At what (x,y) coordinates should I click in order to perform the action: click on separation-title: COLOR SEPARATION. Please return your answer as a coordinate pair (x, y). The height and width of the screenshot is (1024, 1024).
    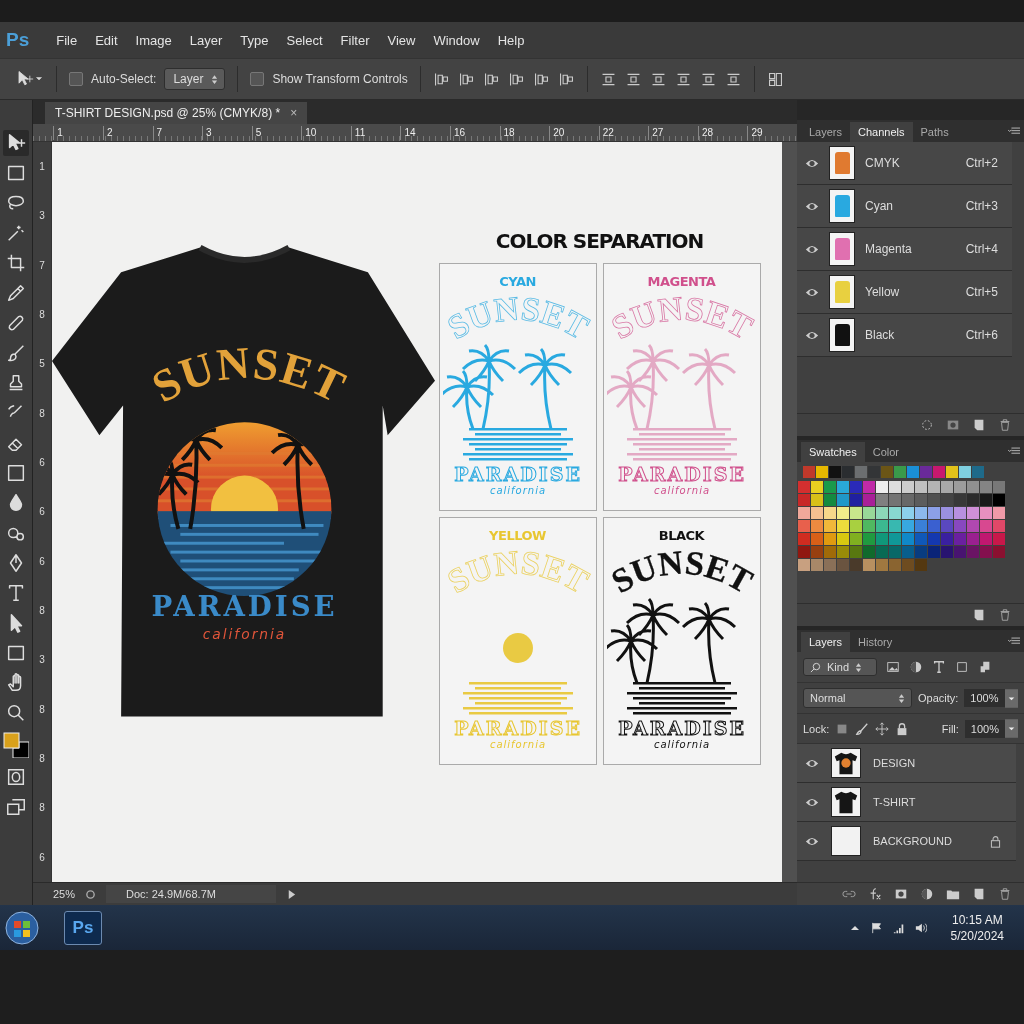
    Looking at the image, I should click on (599, 241).